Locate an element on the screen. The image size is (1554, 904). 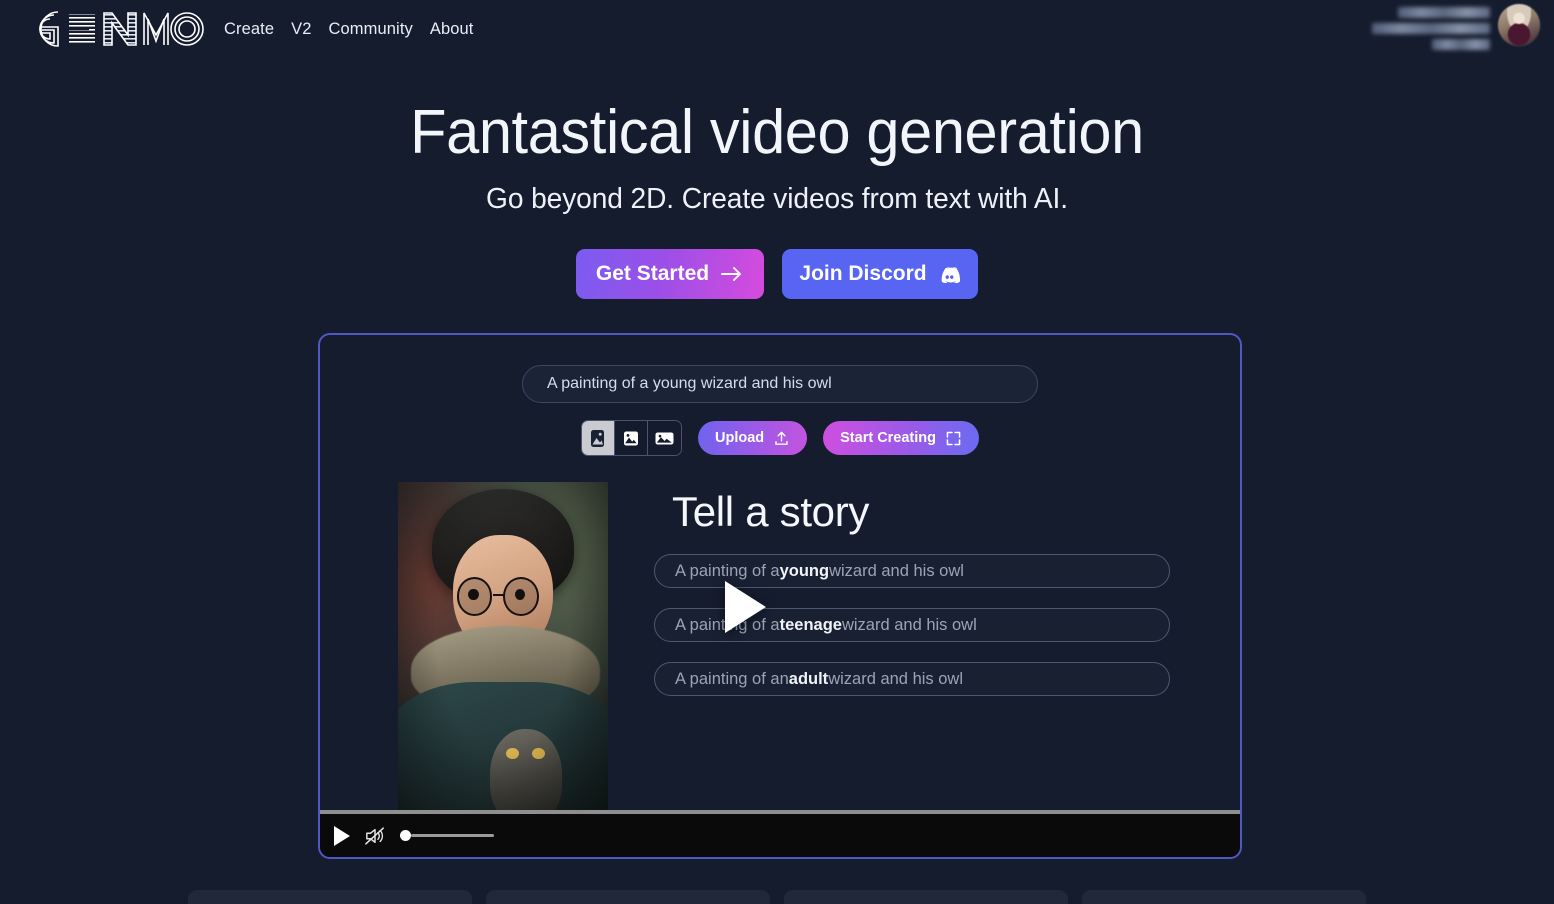
join-discord-label: Join Discord is located at coordinates (863, 273).